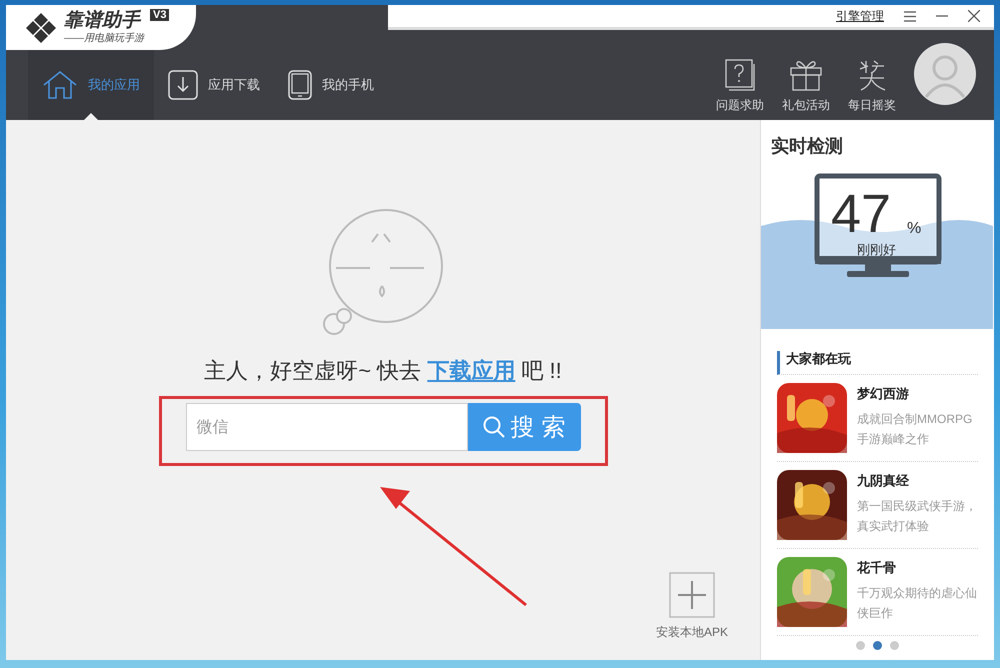 The width and height of the screenshot is (1000, 668). Describe the element at coordinates (917, 603) in the screenshot. I see `game-description: 千万观众期待的虐心仙侠巨作` at that location.